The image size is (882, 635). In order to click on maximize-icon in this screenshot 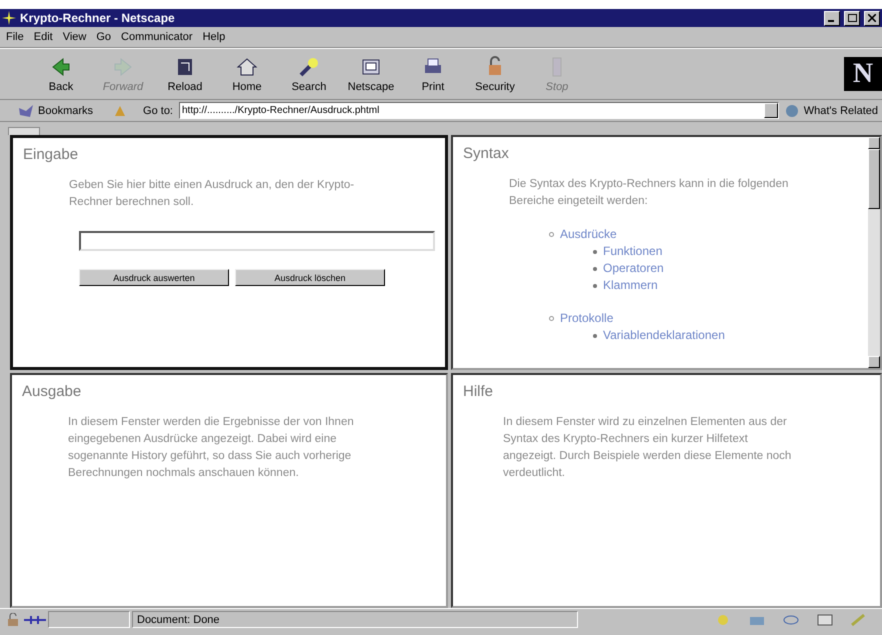, I will do `click(852, 18)`.